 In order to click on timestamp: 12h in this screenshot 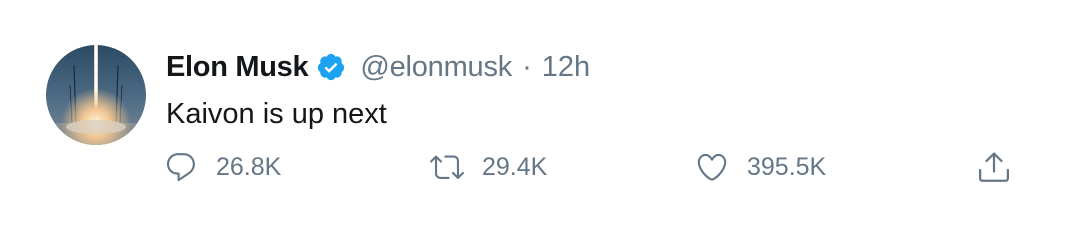, I will do `click(566, 67)`.